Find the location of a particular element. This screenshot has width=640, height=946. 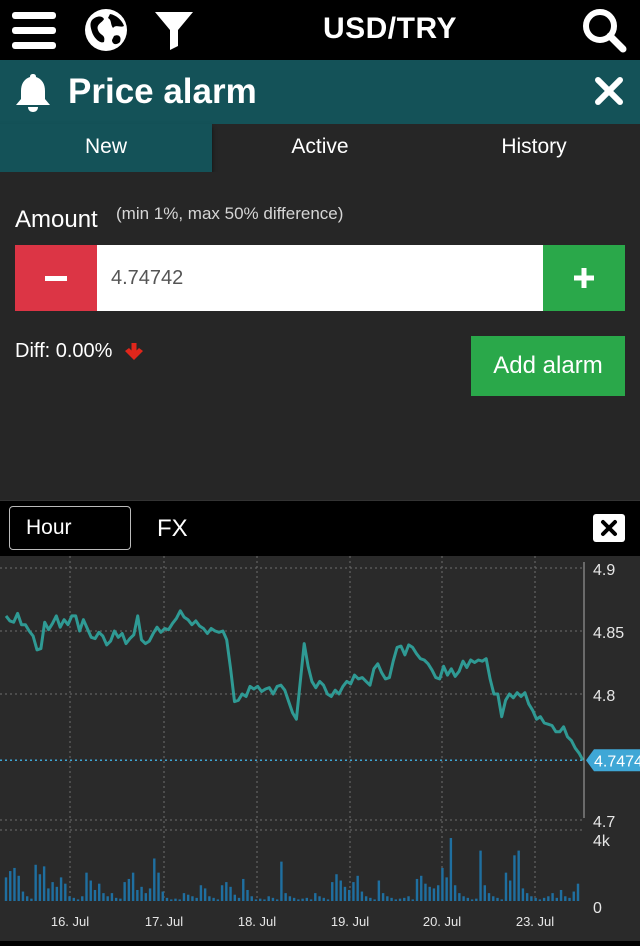

amount-input is located at coordinates (320, 278).